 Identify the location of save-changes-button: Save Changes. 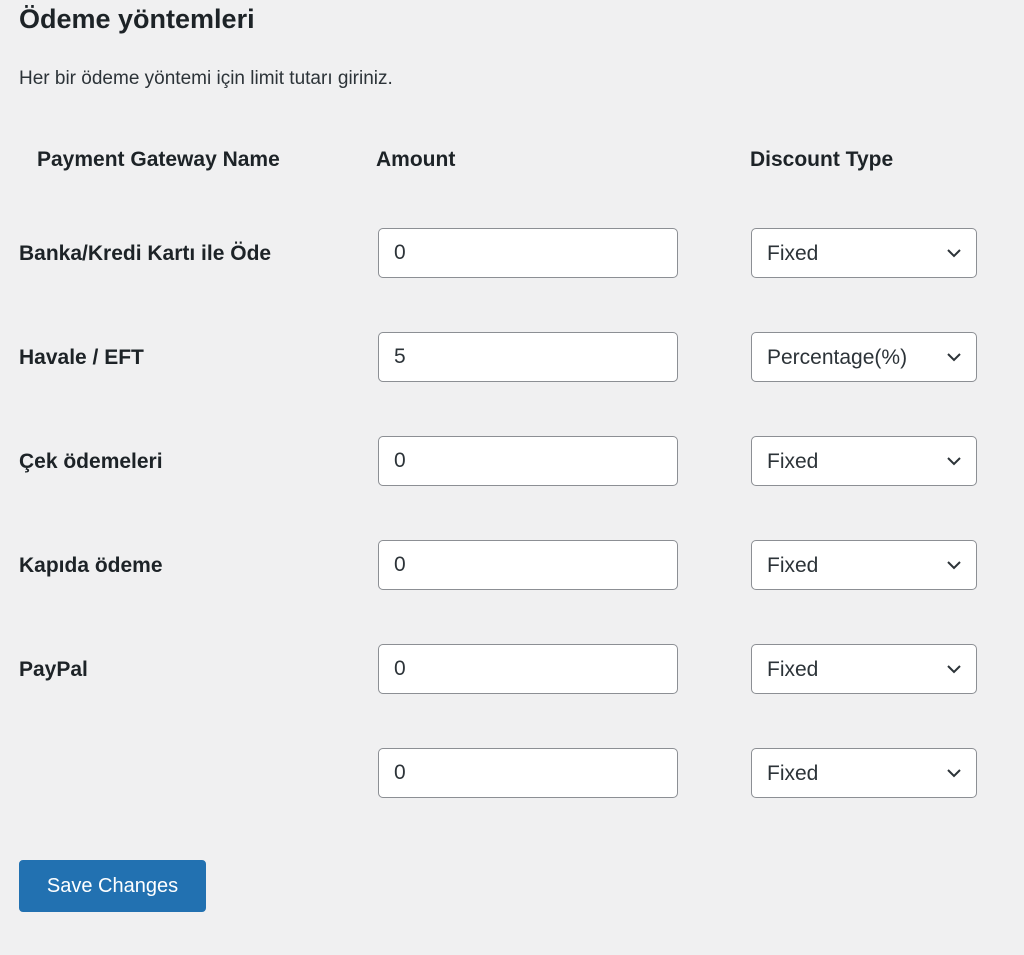
(112, 886).